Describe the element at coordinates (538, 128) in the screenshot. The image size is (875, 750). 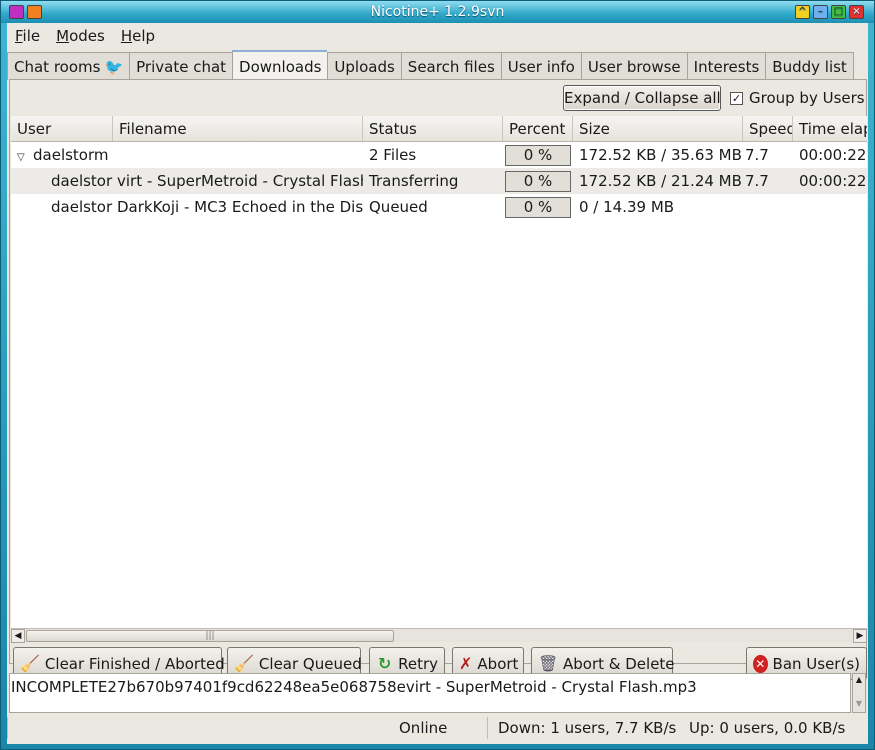
I see `column-percent: Percent` at that location.